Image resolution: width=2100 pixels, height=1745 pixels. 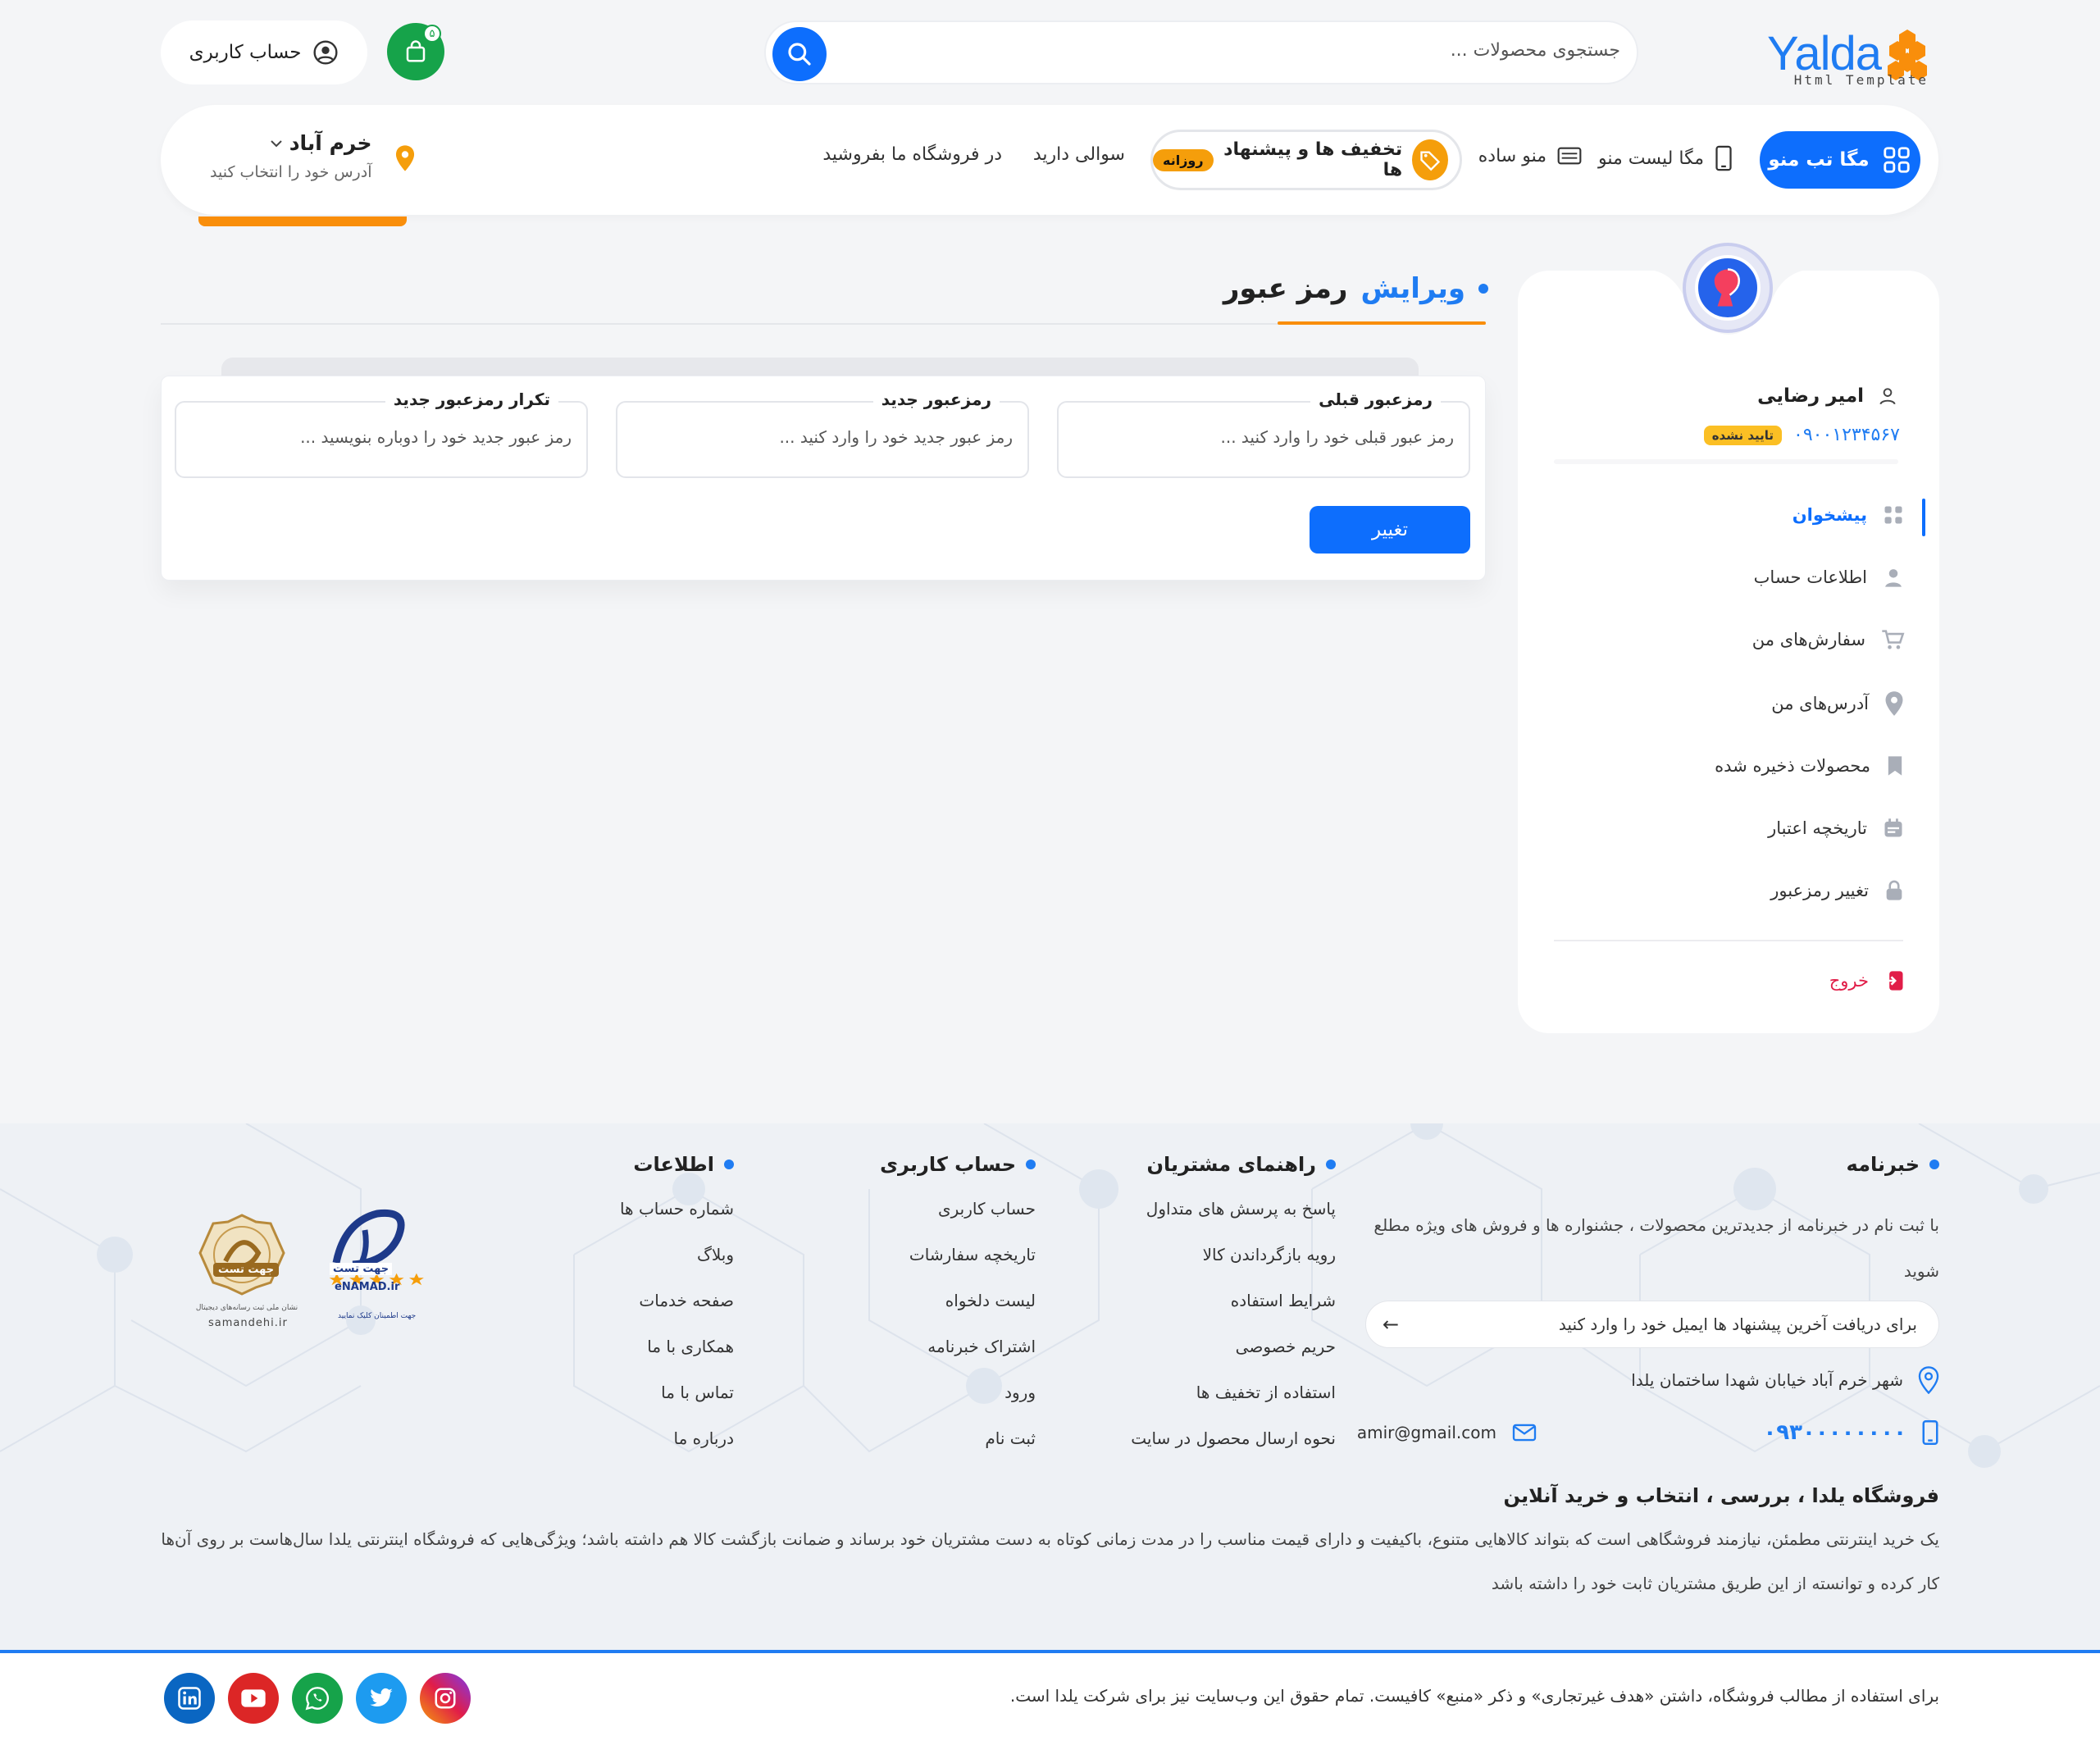 I want to click on footer-link: شماره حساب ها, so click(x=677, y=1209).